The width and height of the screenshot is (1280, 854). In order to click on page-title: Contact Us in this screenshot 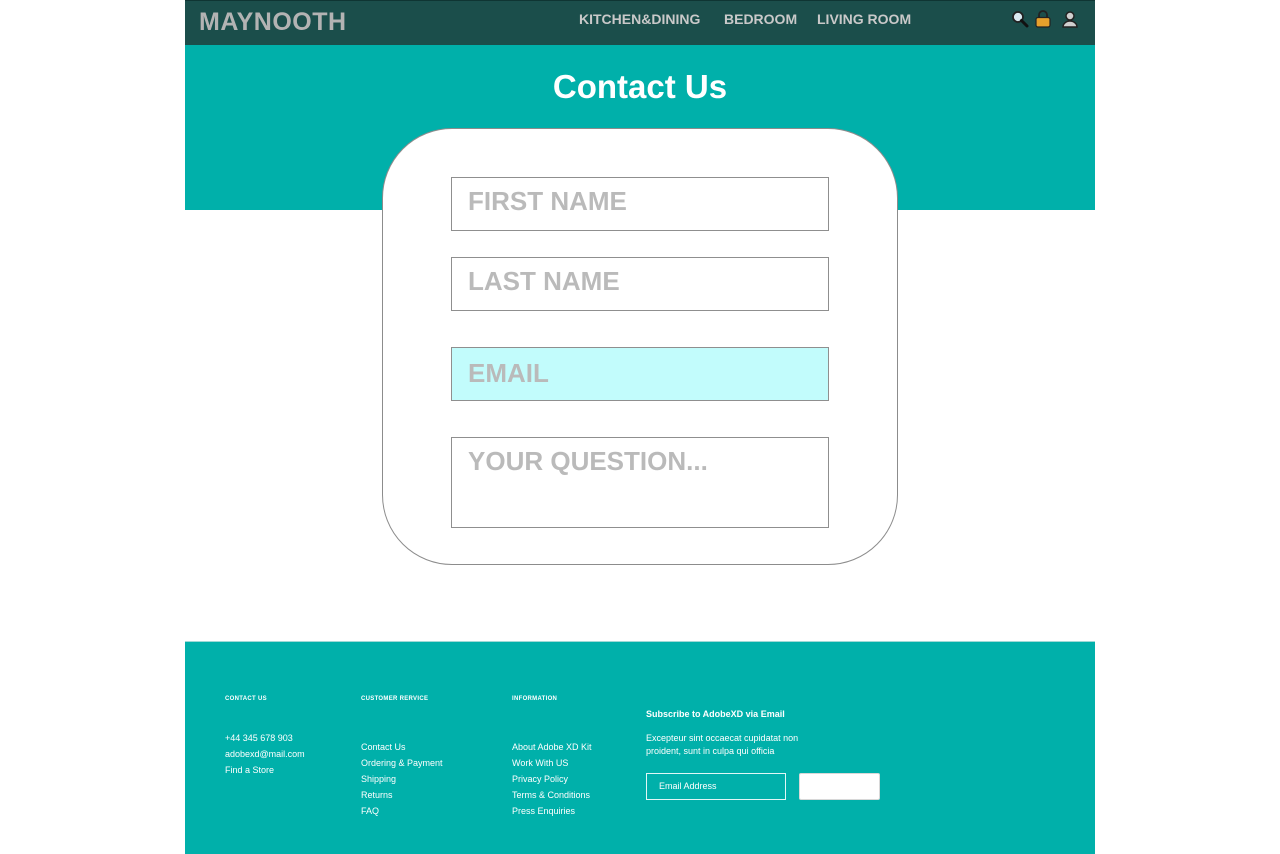, I will do `click(640, 86)`.